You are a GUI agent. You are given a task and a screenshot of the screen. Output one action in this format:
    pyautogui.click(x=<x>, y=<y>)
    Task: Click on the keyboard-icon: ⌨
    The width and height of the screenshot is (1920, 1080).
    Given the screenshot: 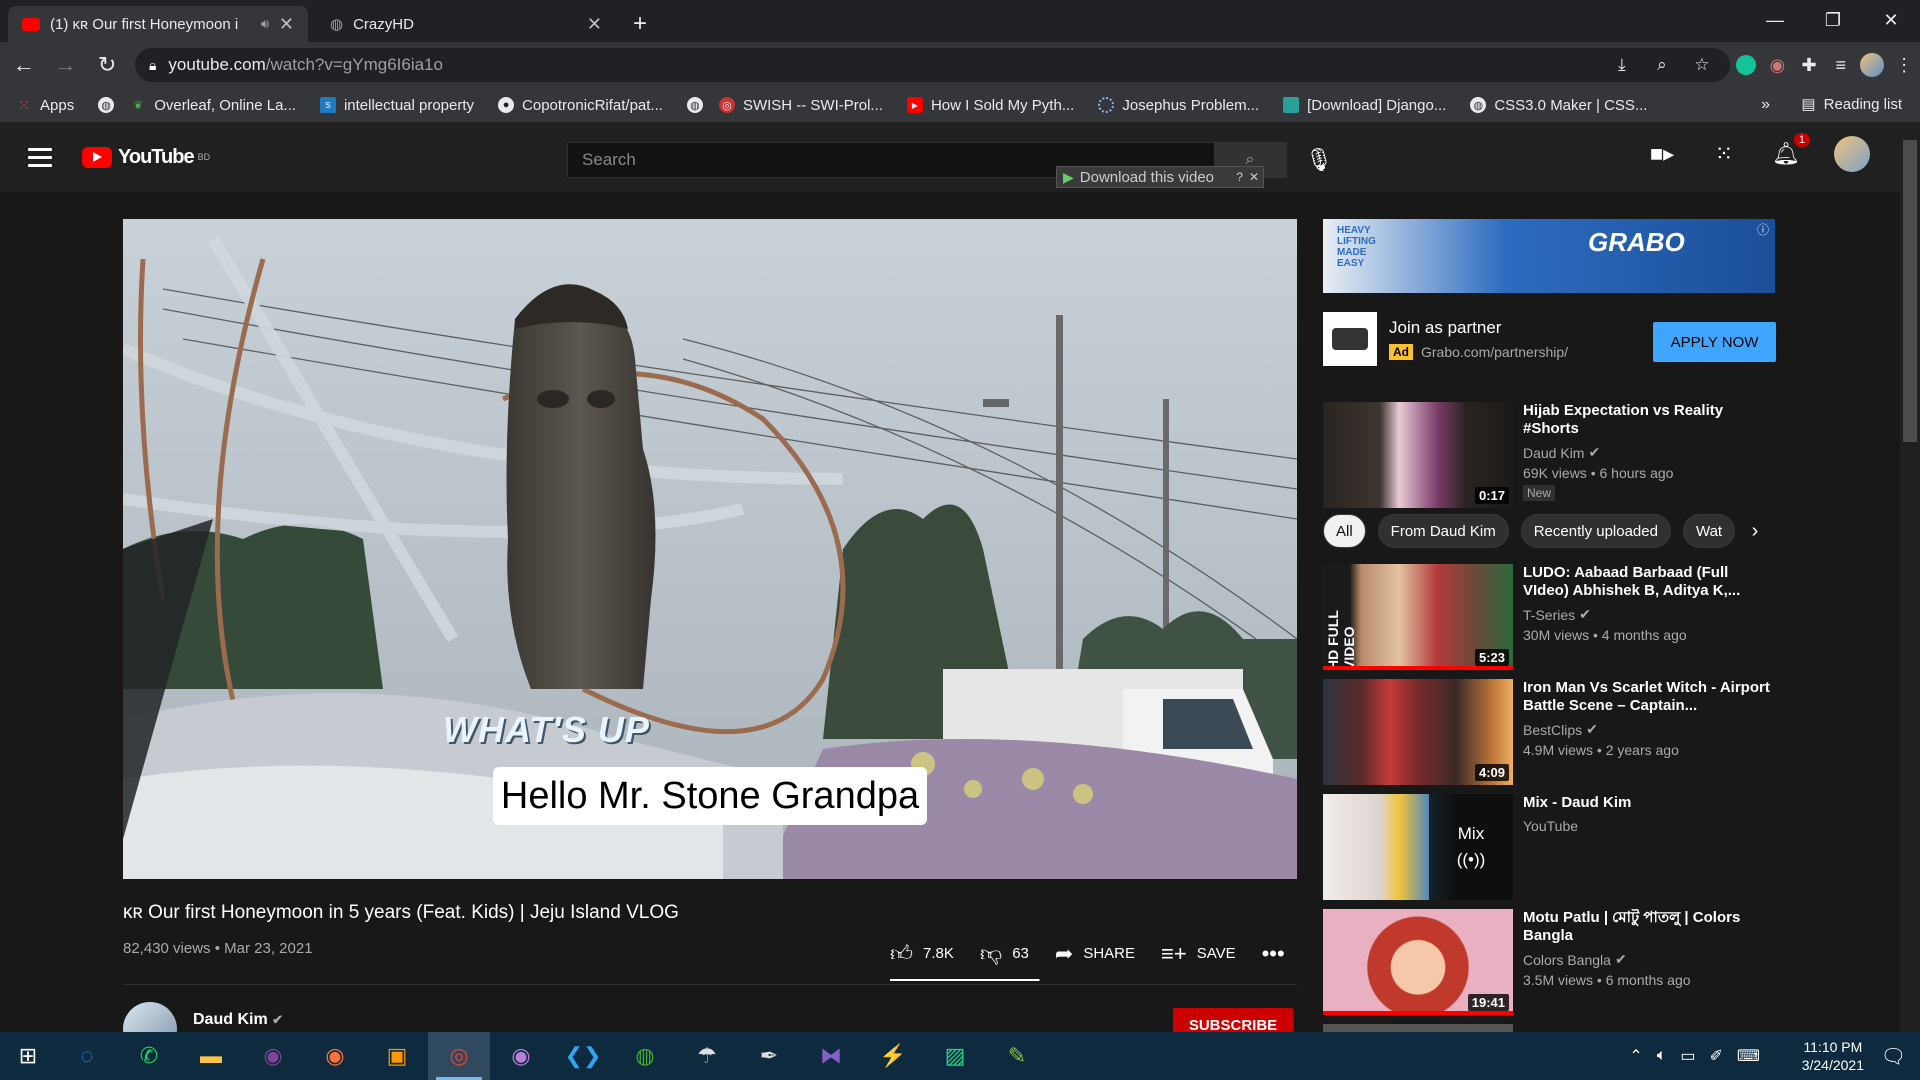 What is the action you would take?
    pyautogui.click(x=1748, y=1056)
    